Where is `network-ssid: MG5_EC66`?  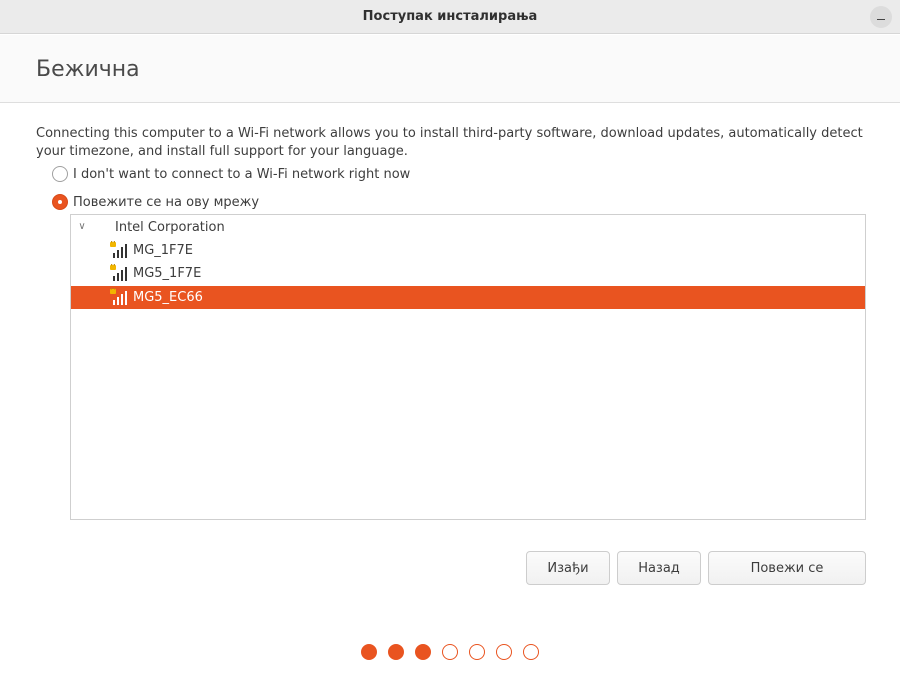
network-ssid: MG5_EC66 is located at coordinates (168, 297).